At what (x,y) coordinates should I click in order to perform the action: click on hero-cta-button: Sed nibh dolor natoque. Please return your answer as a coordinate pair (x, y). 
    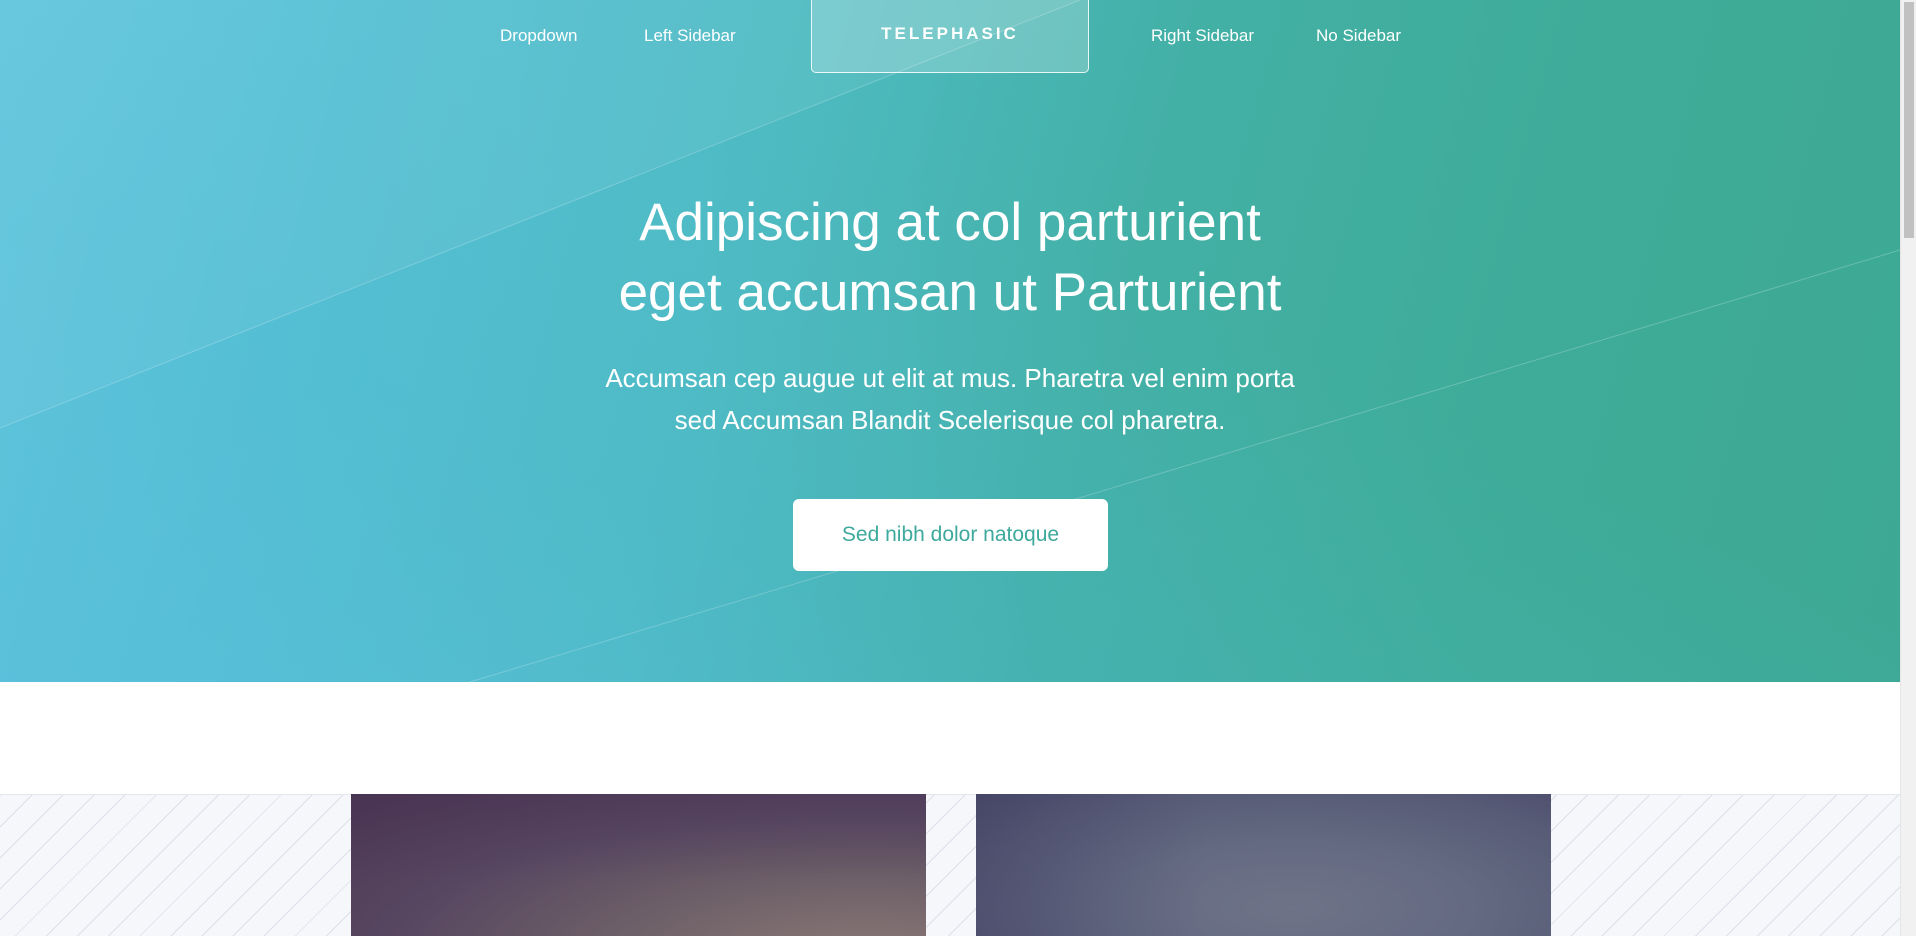
    Looking at the image, I should click on (950, 535).